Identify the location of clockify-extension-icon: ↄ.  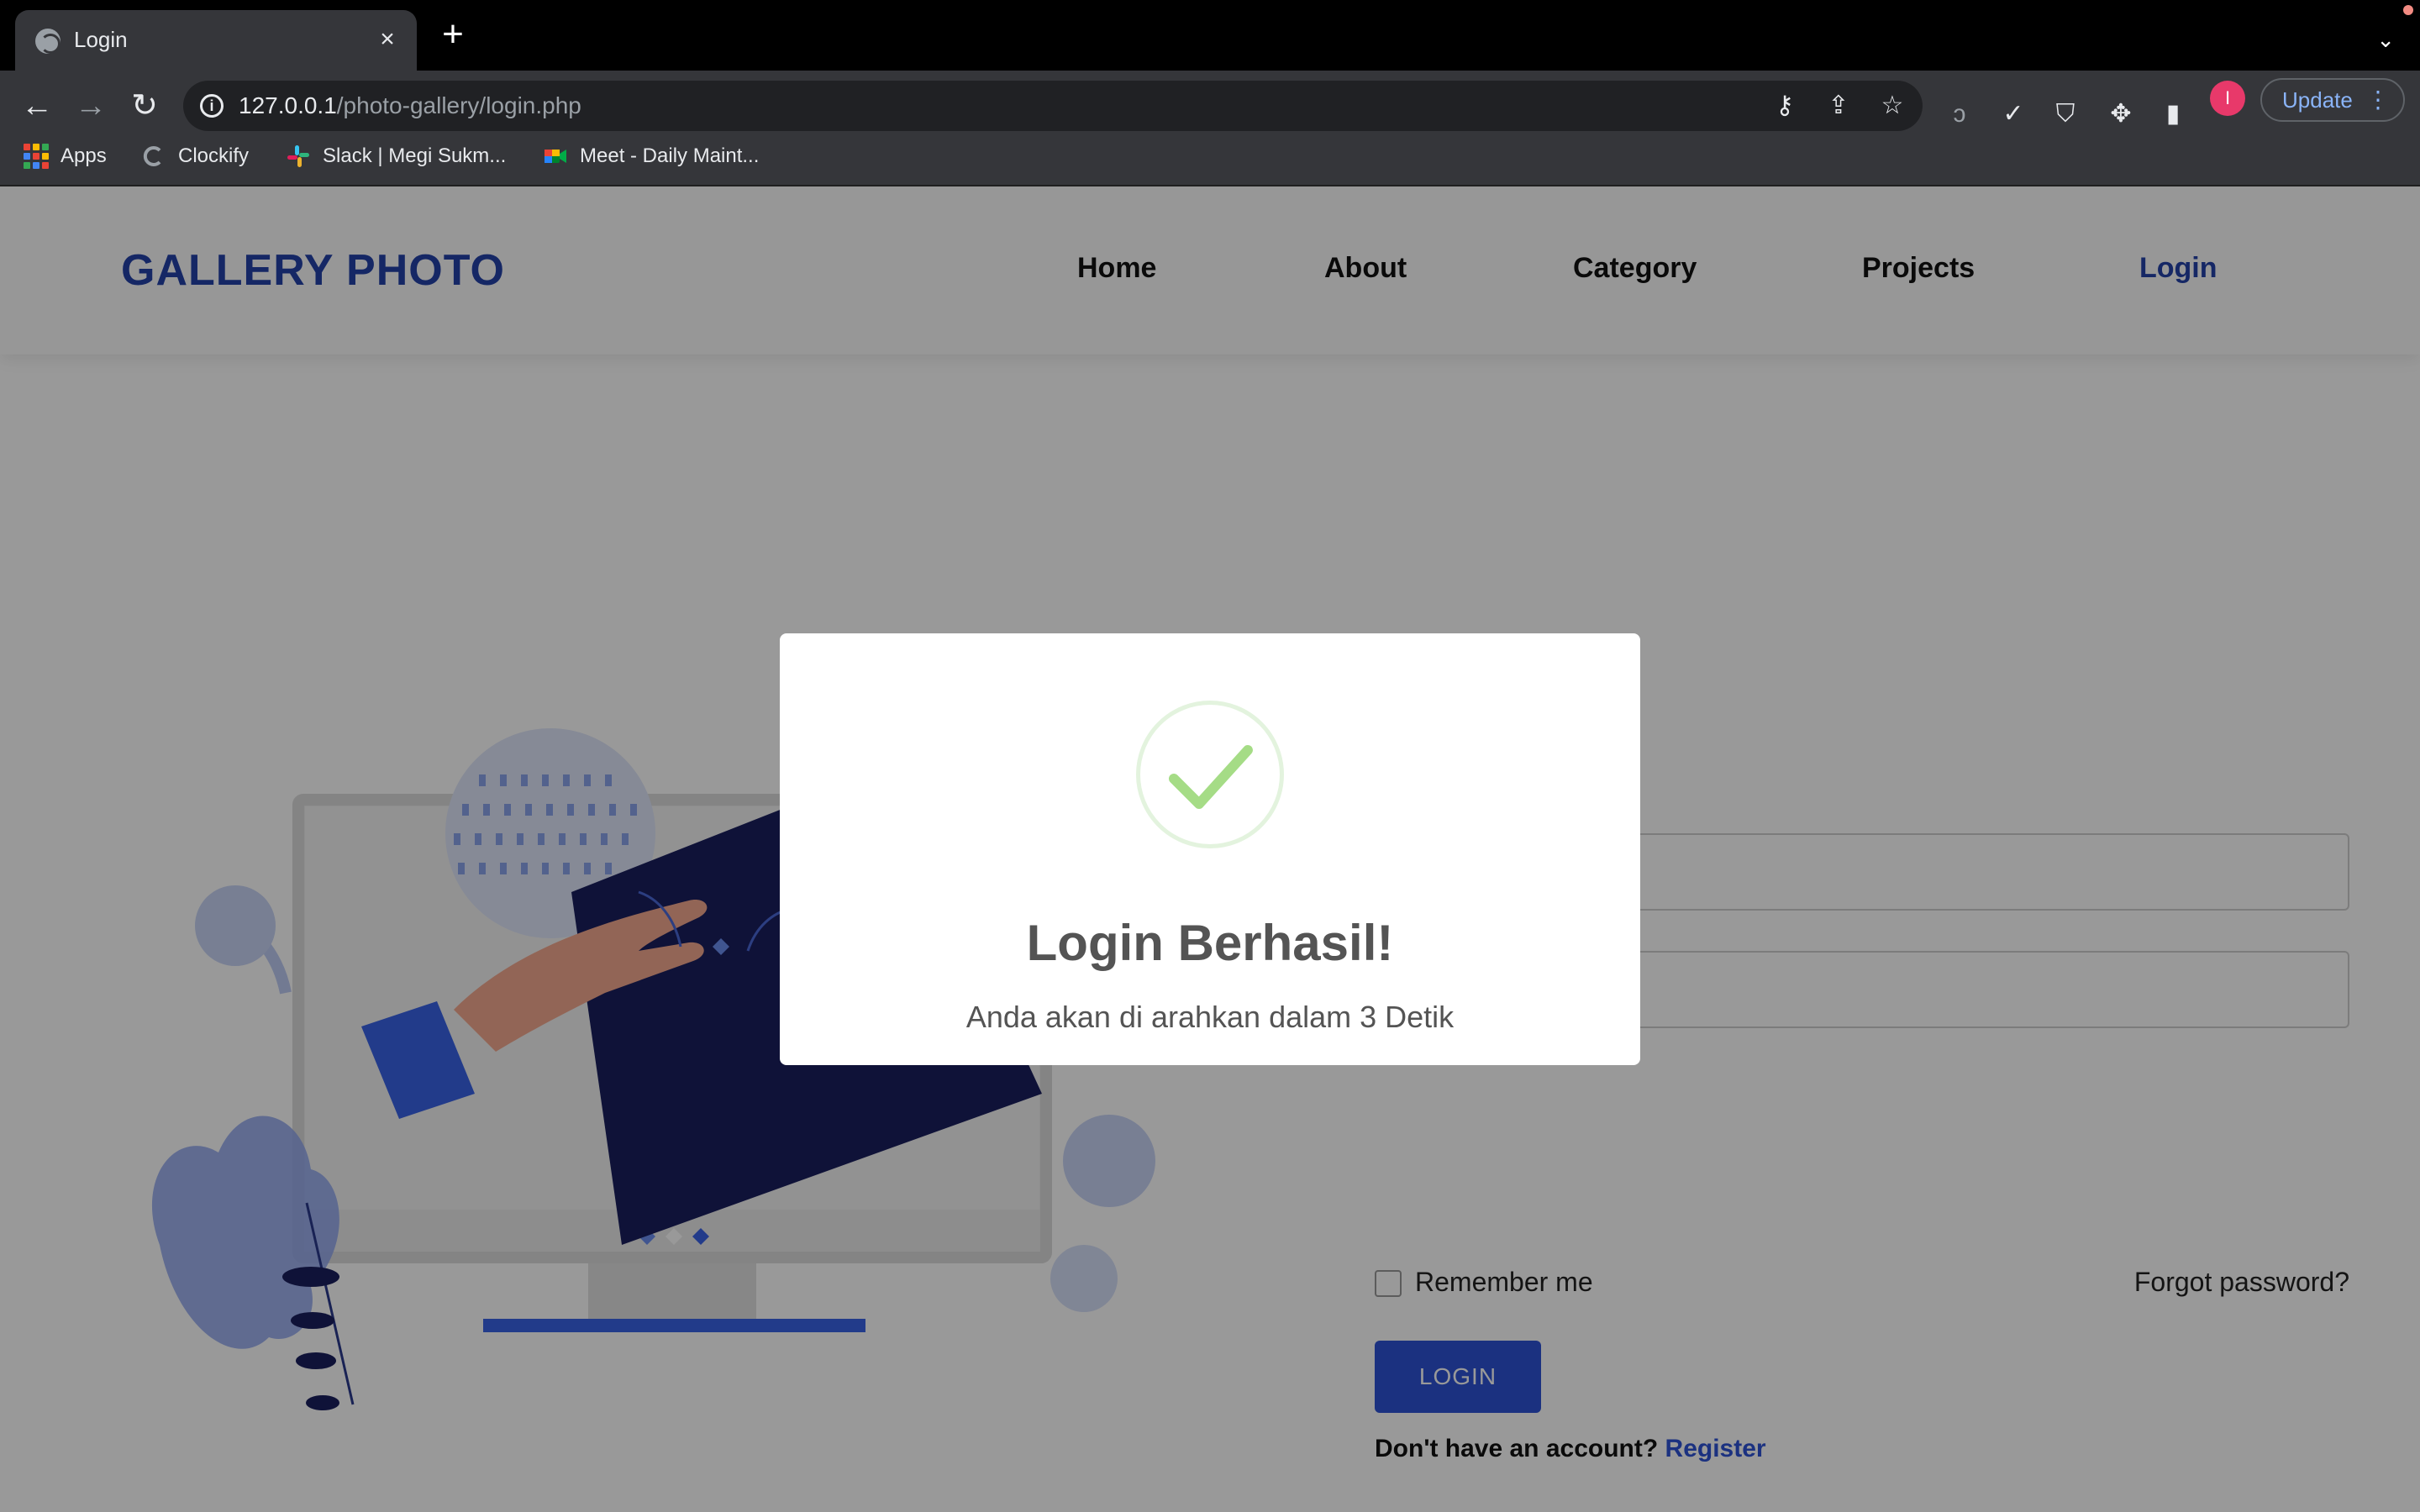
(1960, 114).